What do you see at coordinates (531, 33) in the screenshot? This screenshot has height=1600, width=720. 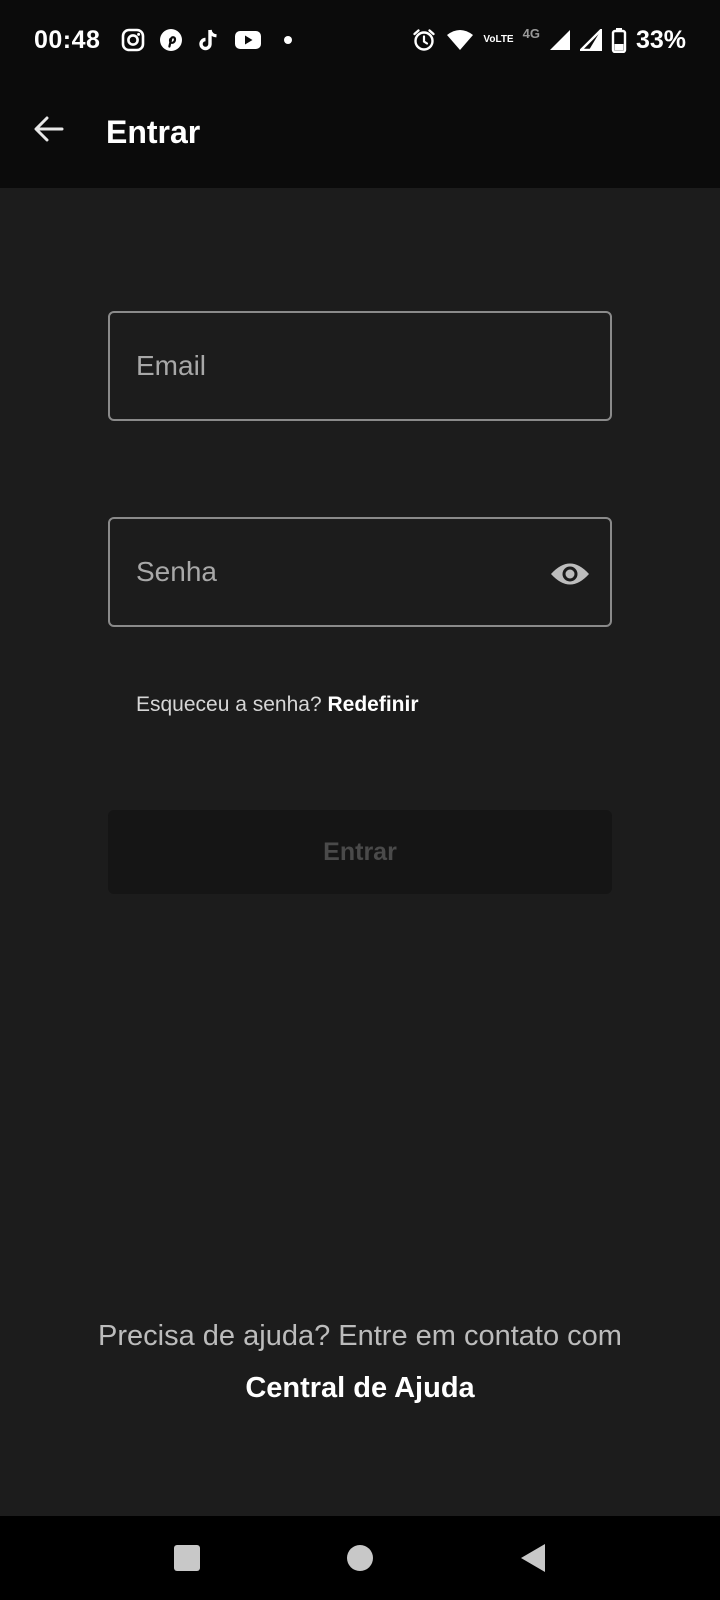 I see `network-type-label: 4G` at bounding box center [531, 33].